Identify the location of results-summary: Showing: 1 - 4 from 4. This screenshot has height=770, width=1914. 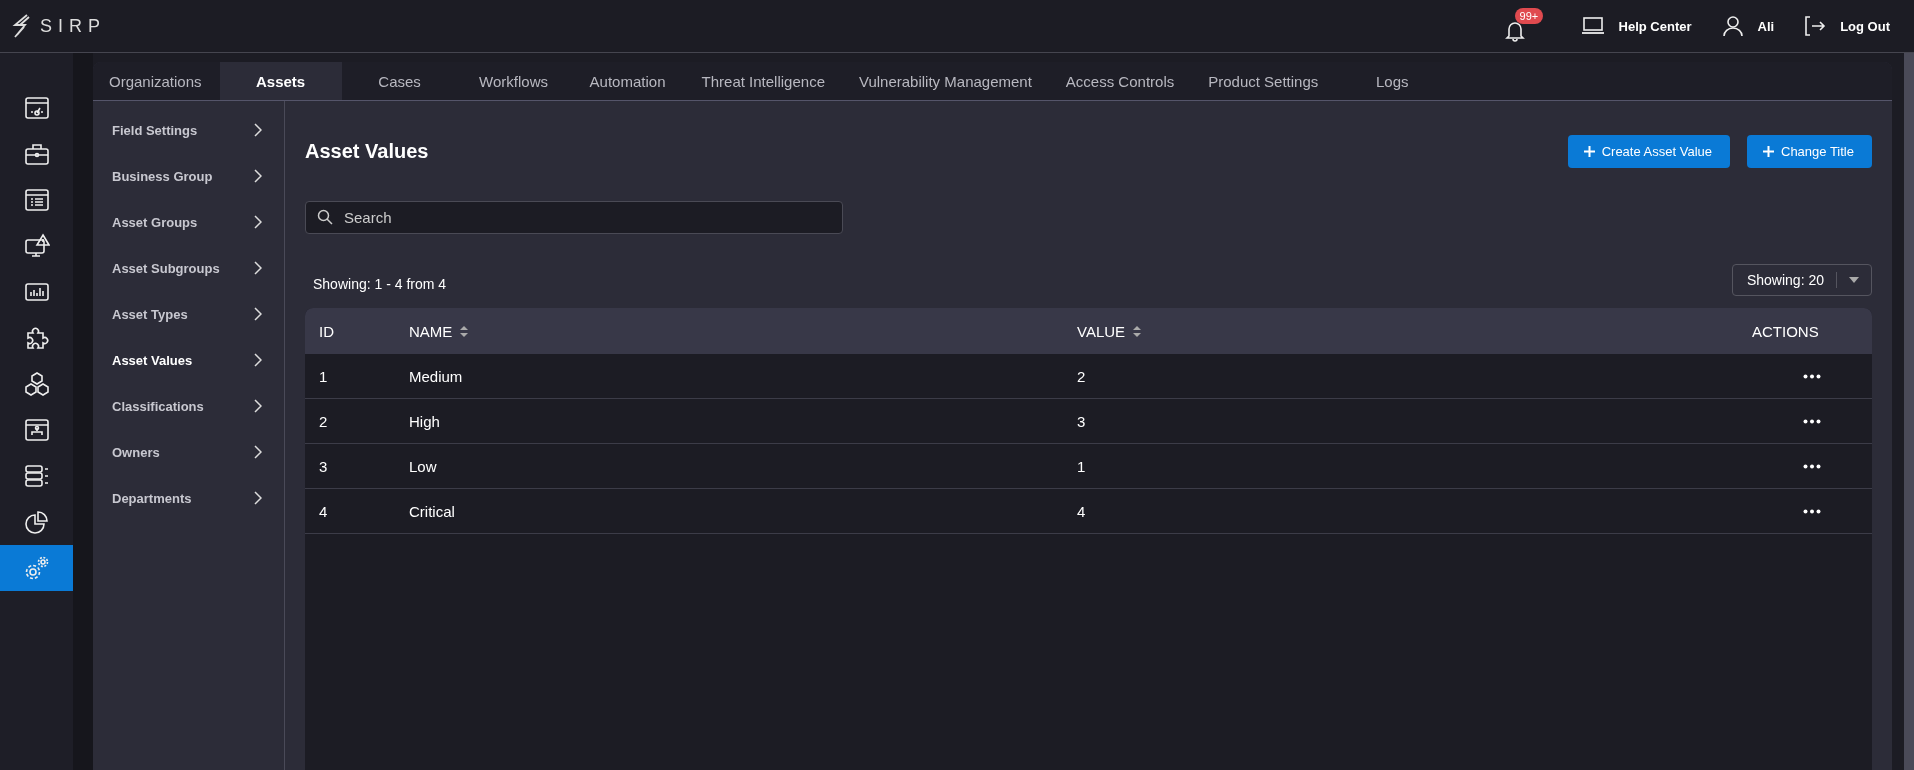
(379, 284).